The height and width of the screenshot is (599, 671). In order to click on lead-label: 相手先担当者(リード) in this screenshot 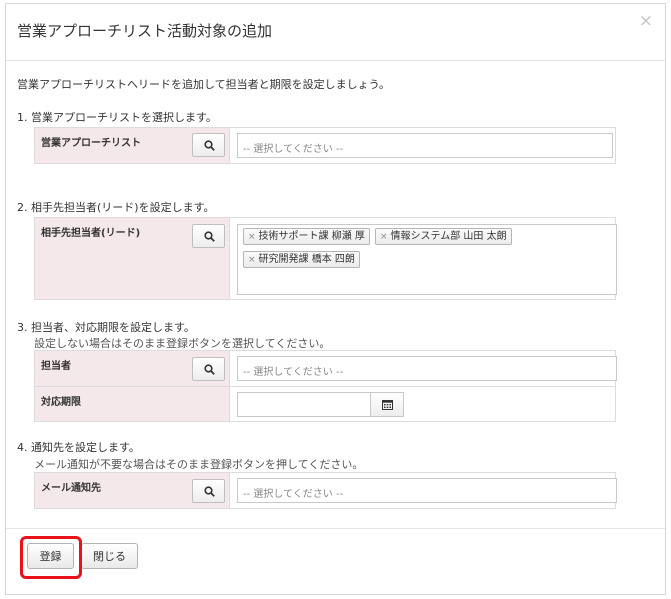, I will do `click(91, 233)`.